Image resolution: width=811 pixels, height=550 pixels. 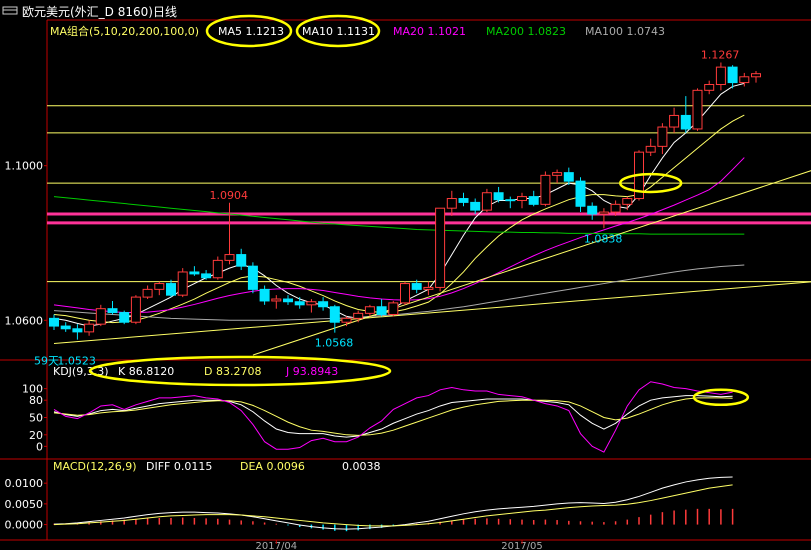 I want to click on kdj-lines, so click(x=393, y=417).